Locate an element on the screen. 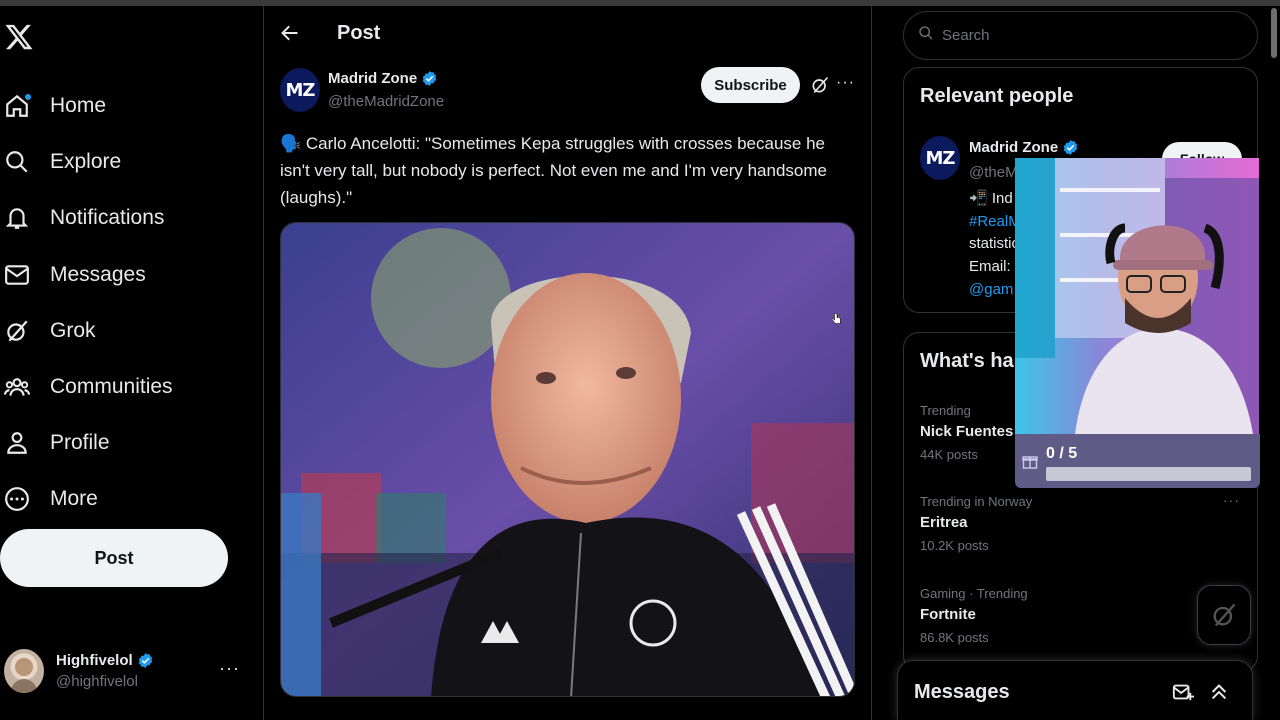 The width and height of the screenshot is (1280, 720). user-avatar is located at coordinates (24, 671).